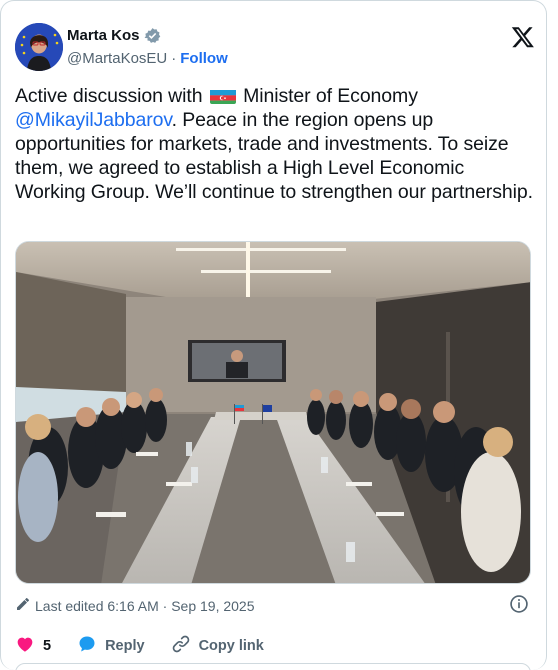  What do you see at coordinates (111, 96) in the screenshot?
I see `tweet-text-part-1: Active discussion with` at bounding box center [111, 96].